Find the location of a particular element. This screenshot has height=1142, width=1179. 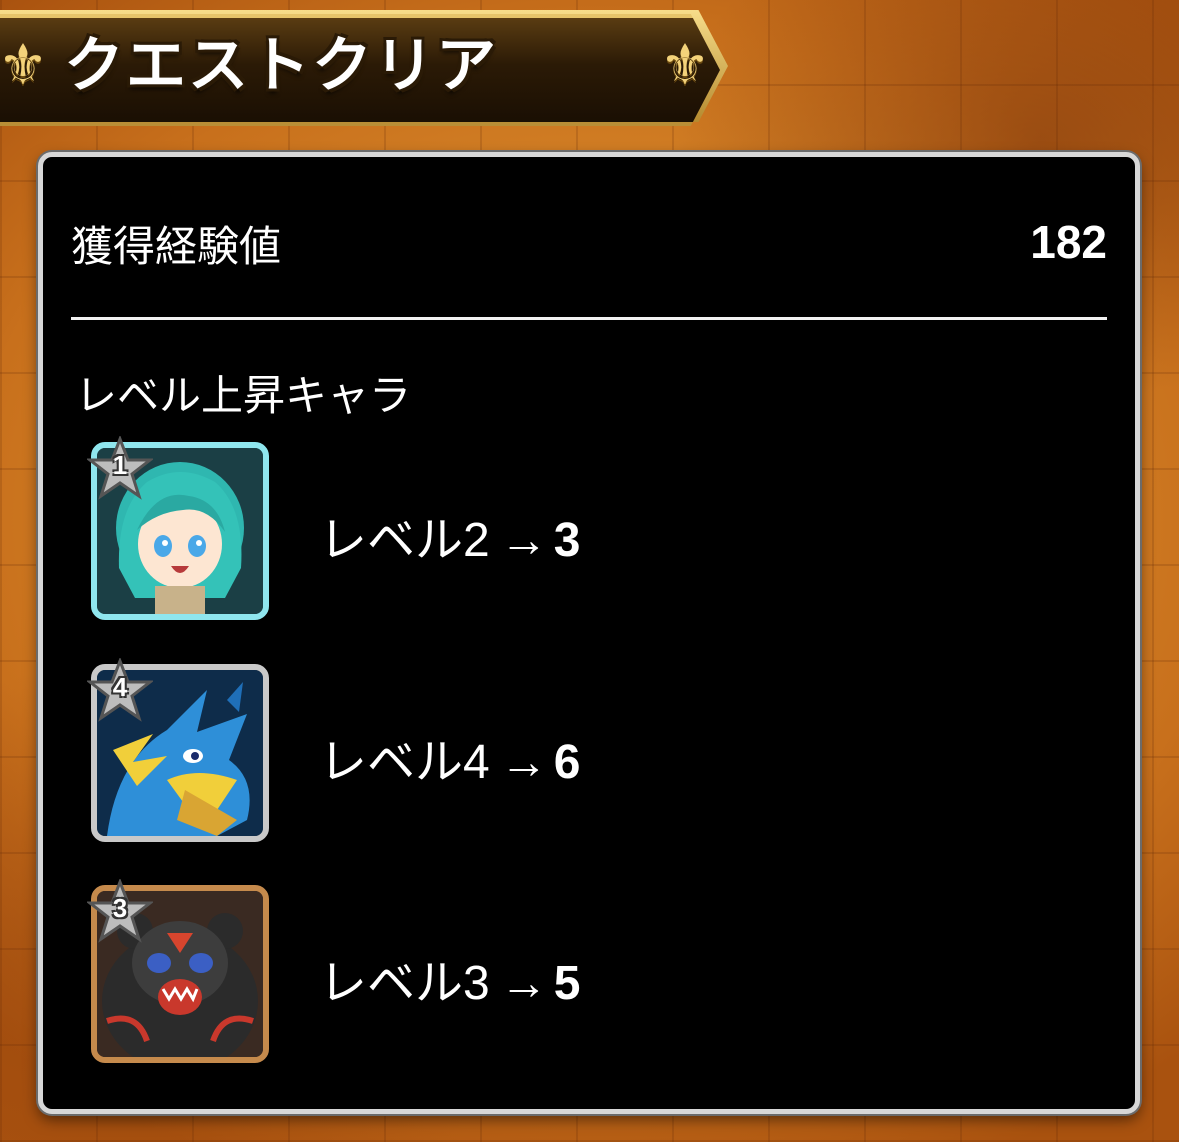

level-to: 3 is located at coordinates (567, 540).